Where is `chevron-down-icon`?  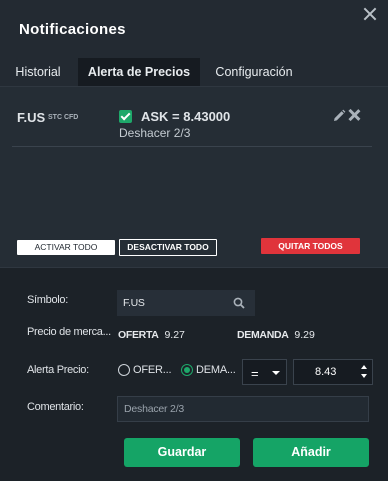 chevron-down-icon is located at coordinates (276, 373).